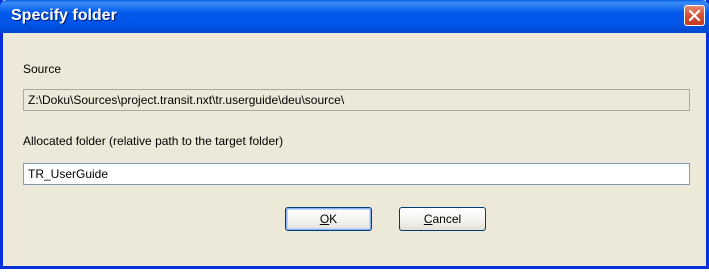 The width and height of the screenshot is (709, 272). Describe the element at coordinates (324, 219) in the screenshot. I see `ok-button-accel: O` at that location.